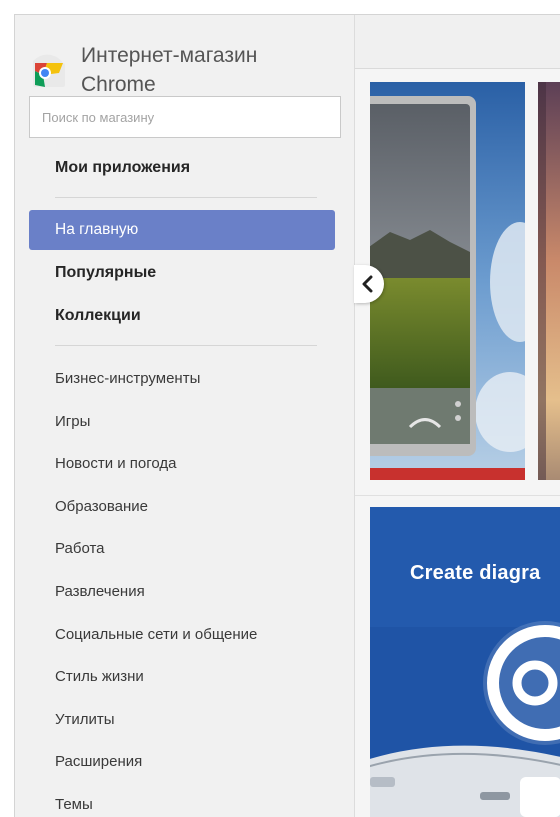 This screenshot has height=817, width=560. I want to click on landscape-image, so click(447, 281).